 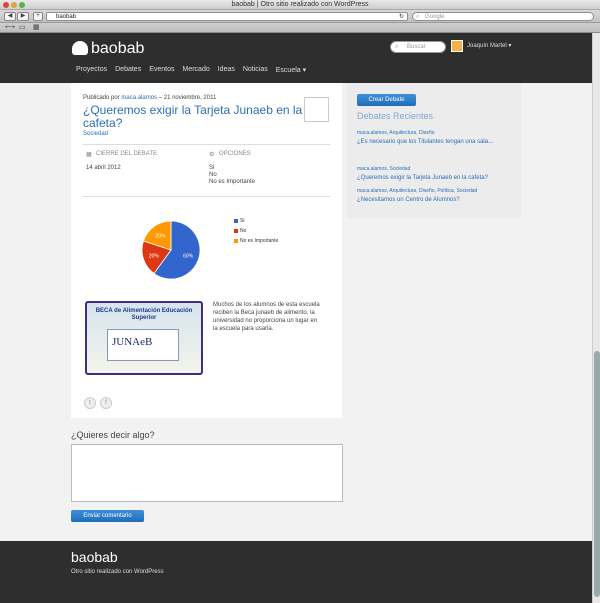 I want to click on url-text: baobab, so click(x=66, y=17).